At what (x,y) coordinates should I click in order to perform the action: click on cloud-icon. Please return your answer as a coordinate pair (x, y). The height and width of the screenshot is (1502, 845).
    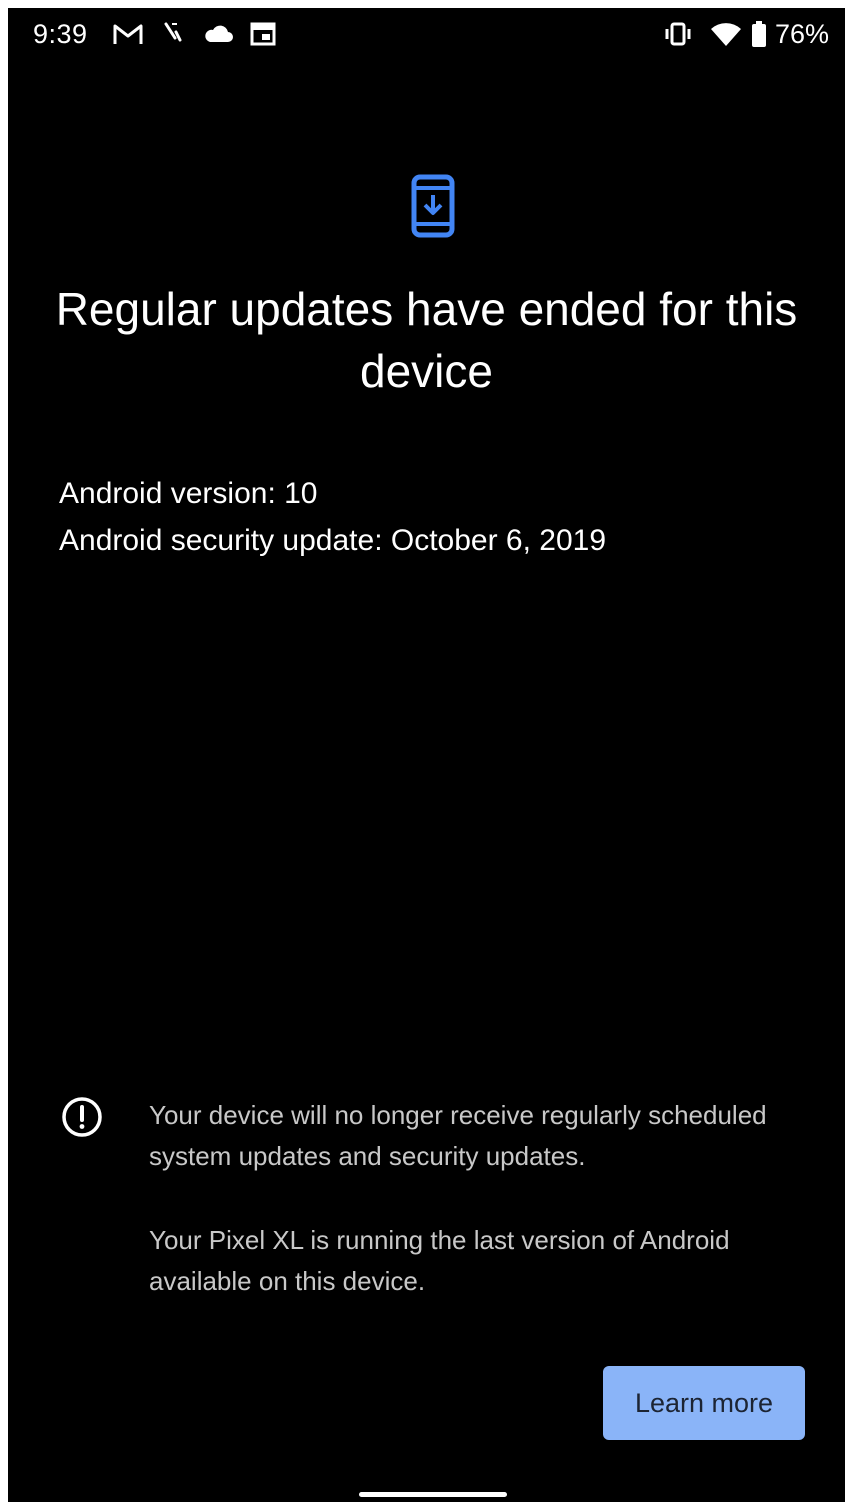
    Looking at the image, I should click on (219, 33).